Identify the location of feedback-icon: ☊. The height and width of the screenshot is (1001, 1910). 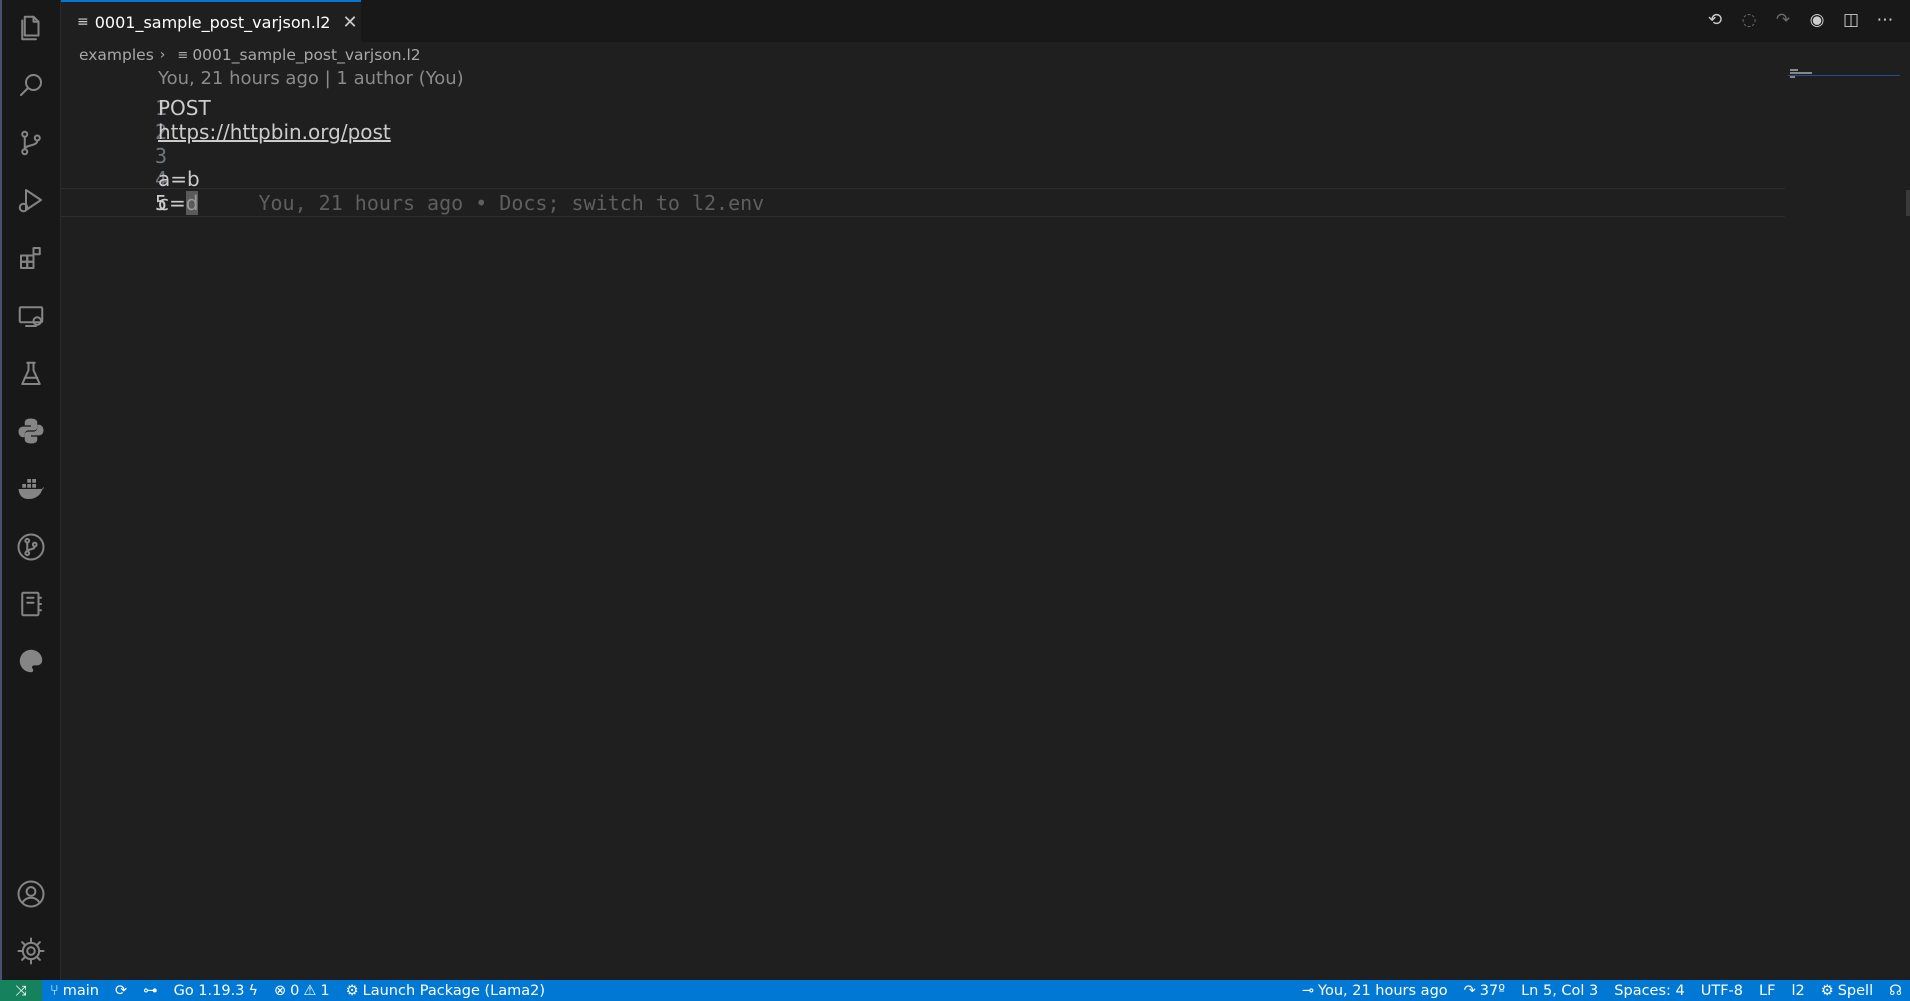
(1895, 991).